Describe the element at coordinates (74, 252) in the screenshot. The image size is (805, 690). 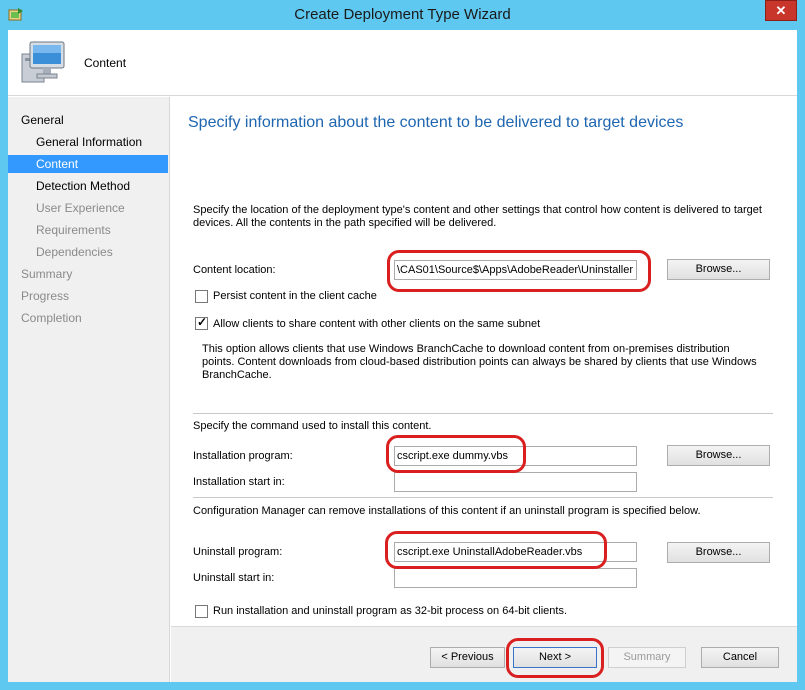
I see `nav-item-dependencies: Dependencies` at that location.